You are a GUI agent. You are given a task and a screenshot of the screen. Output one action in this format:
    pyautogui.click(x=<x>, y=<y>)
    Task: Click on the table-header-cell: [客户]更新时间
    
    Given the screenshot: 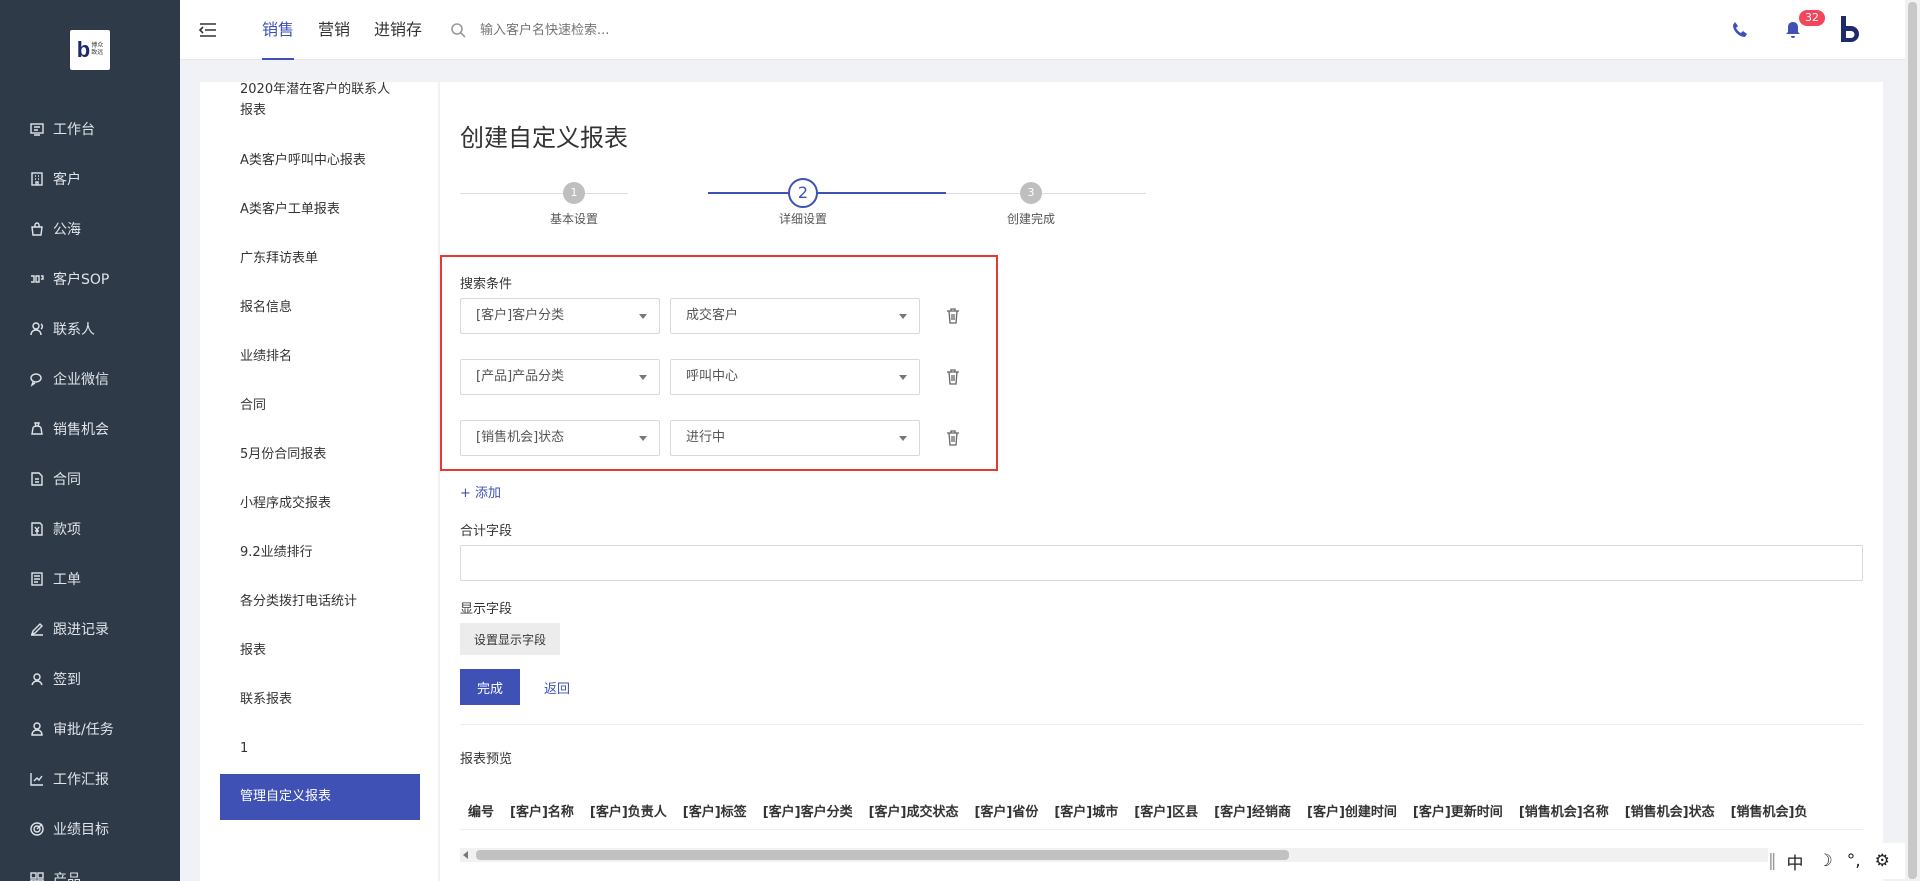 What is the action you would take?
    pyautogui.click(x=1457, y=812)
    